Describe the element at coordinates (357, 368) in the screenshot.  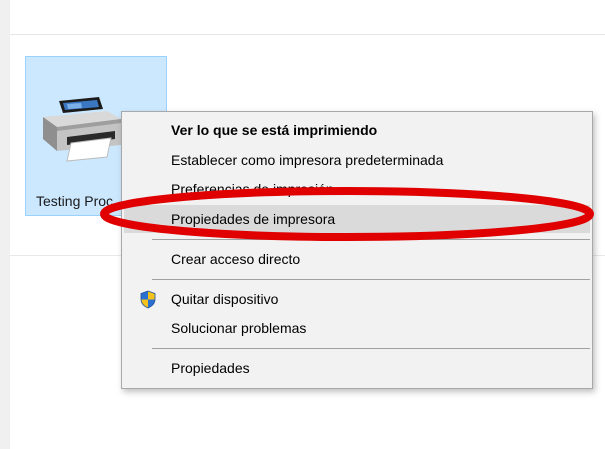
I see `menu-item-propiedades: Propiedades` at that location.